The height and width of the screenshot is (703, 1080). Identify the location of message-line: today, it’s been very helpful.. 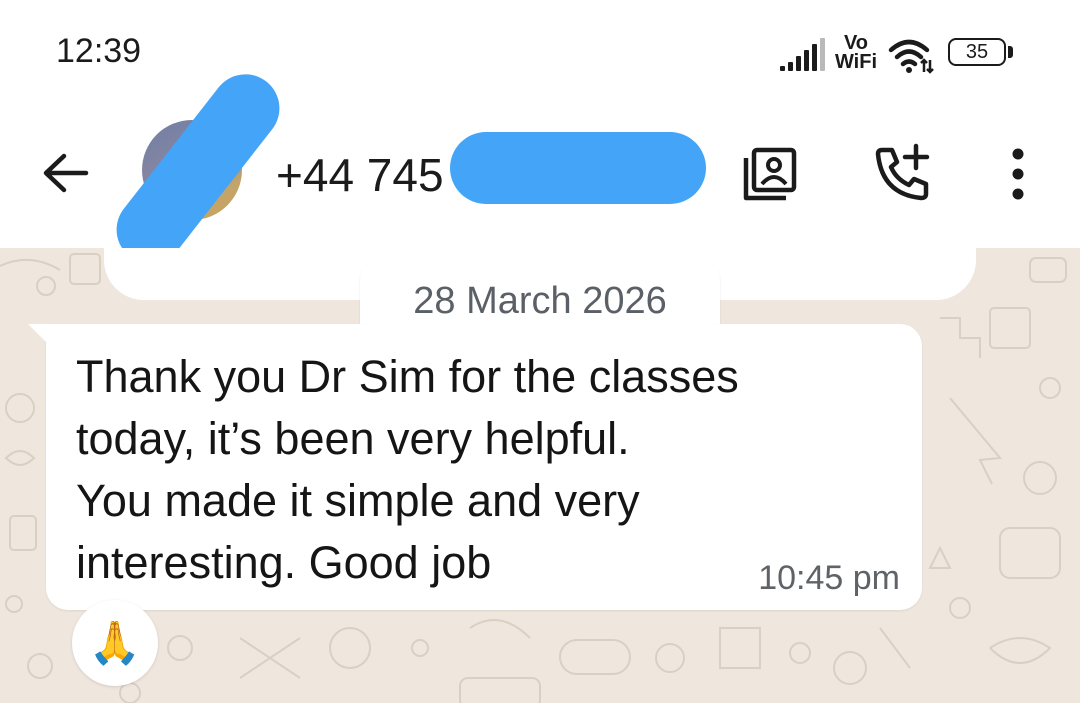
(353, 438).